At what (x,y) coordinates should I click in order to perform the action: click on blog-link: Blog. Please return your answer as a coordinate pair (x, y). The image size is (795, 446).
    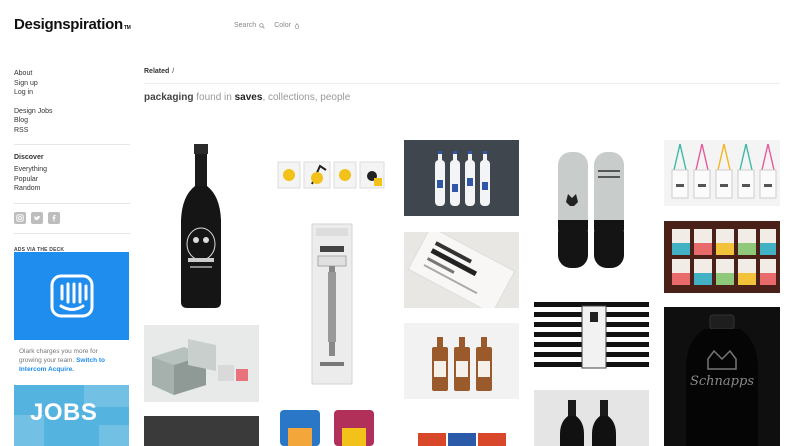
    Looking at the image, I should click on (72, 121).